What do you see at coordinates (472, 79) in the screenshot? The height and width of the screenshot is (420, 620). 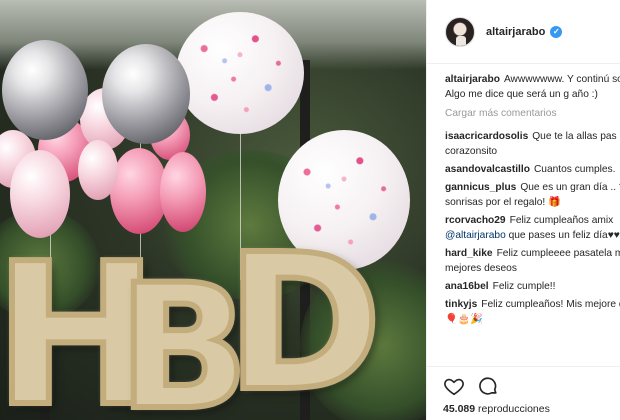 I see `comment-username: altairjarabo` at bounding box center [472, 79].